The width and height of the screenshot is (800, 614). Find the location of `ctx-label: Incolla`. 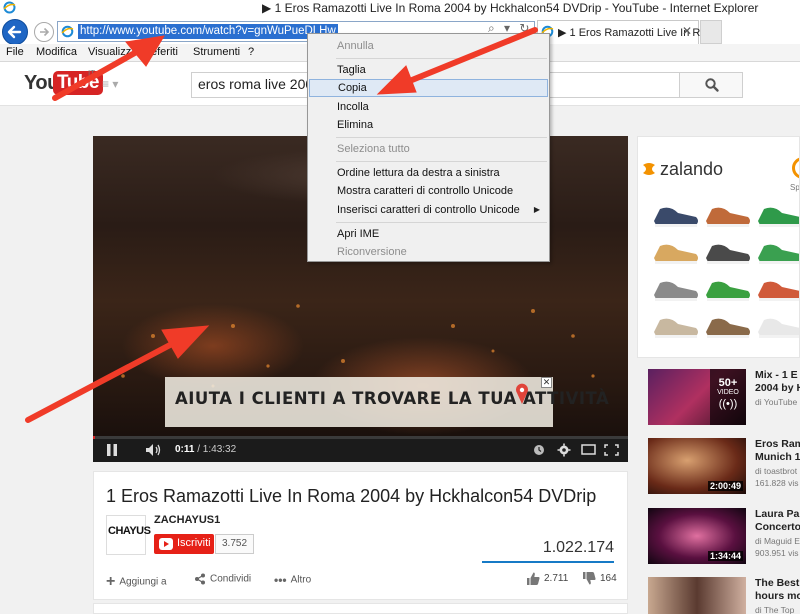

ctx-label: Incolla is located at coordinates (353, 107).